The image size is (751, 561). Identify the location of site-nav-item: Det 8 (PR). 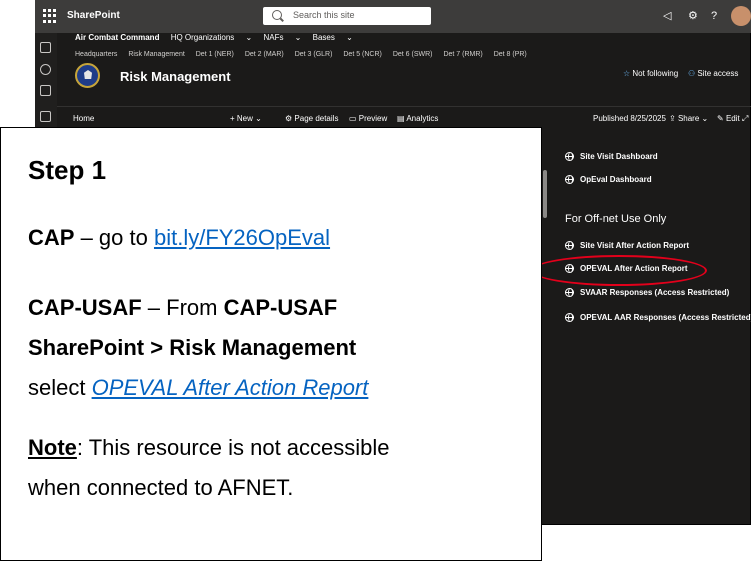
(510, 54).